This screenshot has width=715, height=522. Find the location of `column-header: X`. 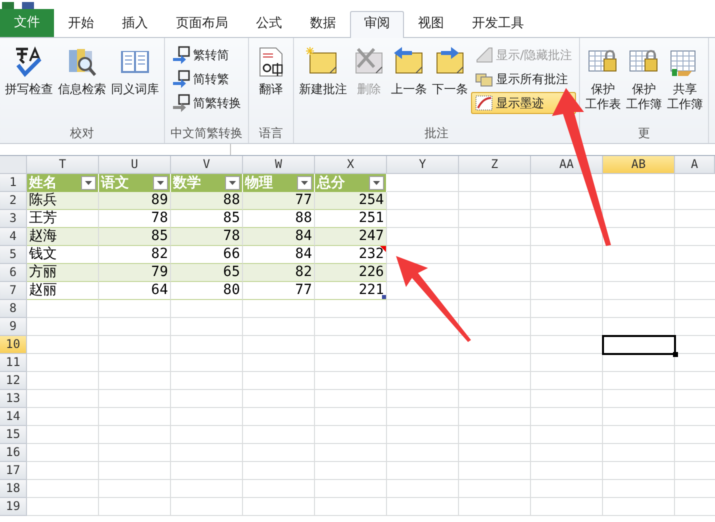

column-header: X is located at coordinates (351, 165).